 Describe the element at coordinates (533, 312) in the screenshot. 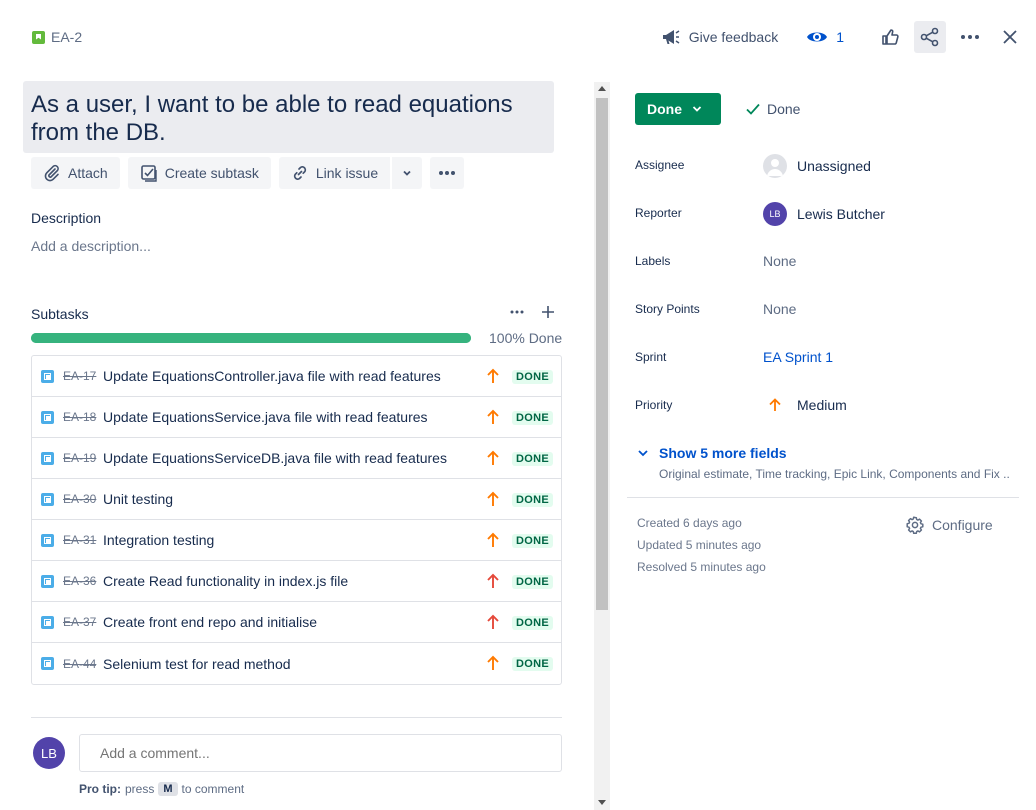

I see `subtask-tools` at that location.